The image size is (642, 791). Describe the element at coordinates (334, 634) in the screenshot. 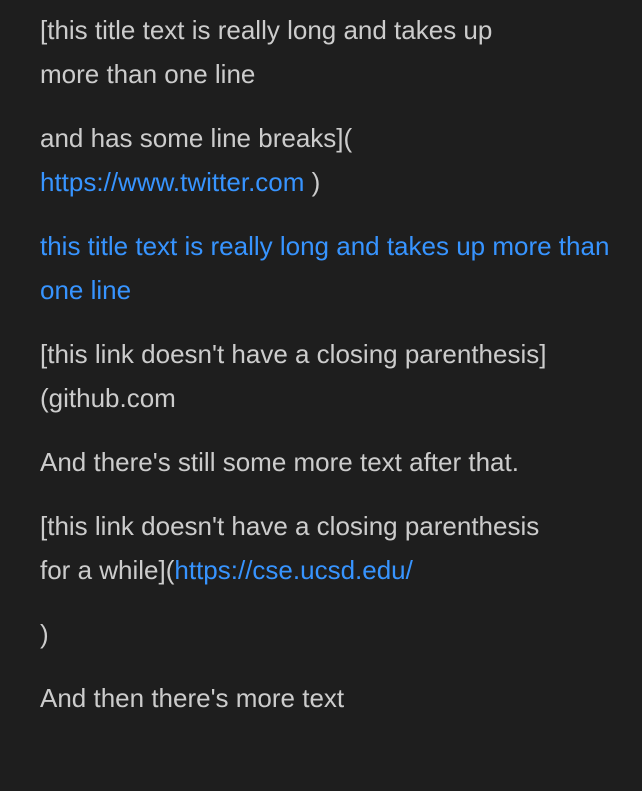

I see `paragraph-closing-paren: )` at that location.